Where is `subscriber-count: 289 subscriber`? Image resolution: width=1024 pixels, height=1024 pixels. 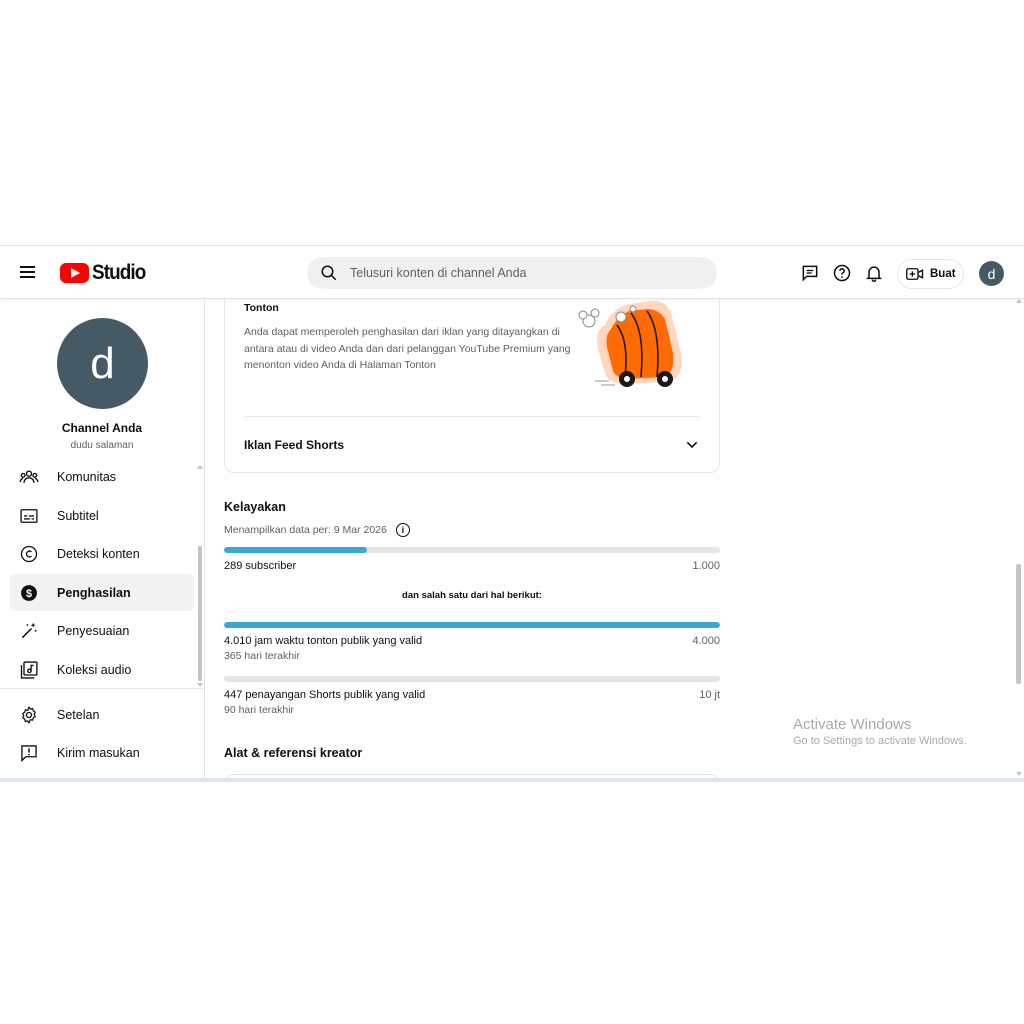
subscriber-count: 289 subscriber is located at coordinates (260, 566).